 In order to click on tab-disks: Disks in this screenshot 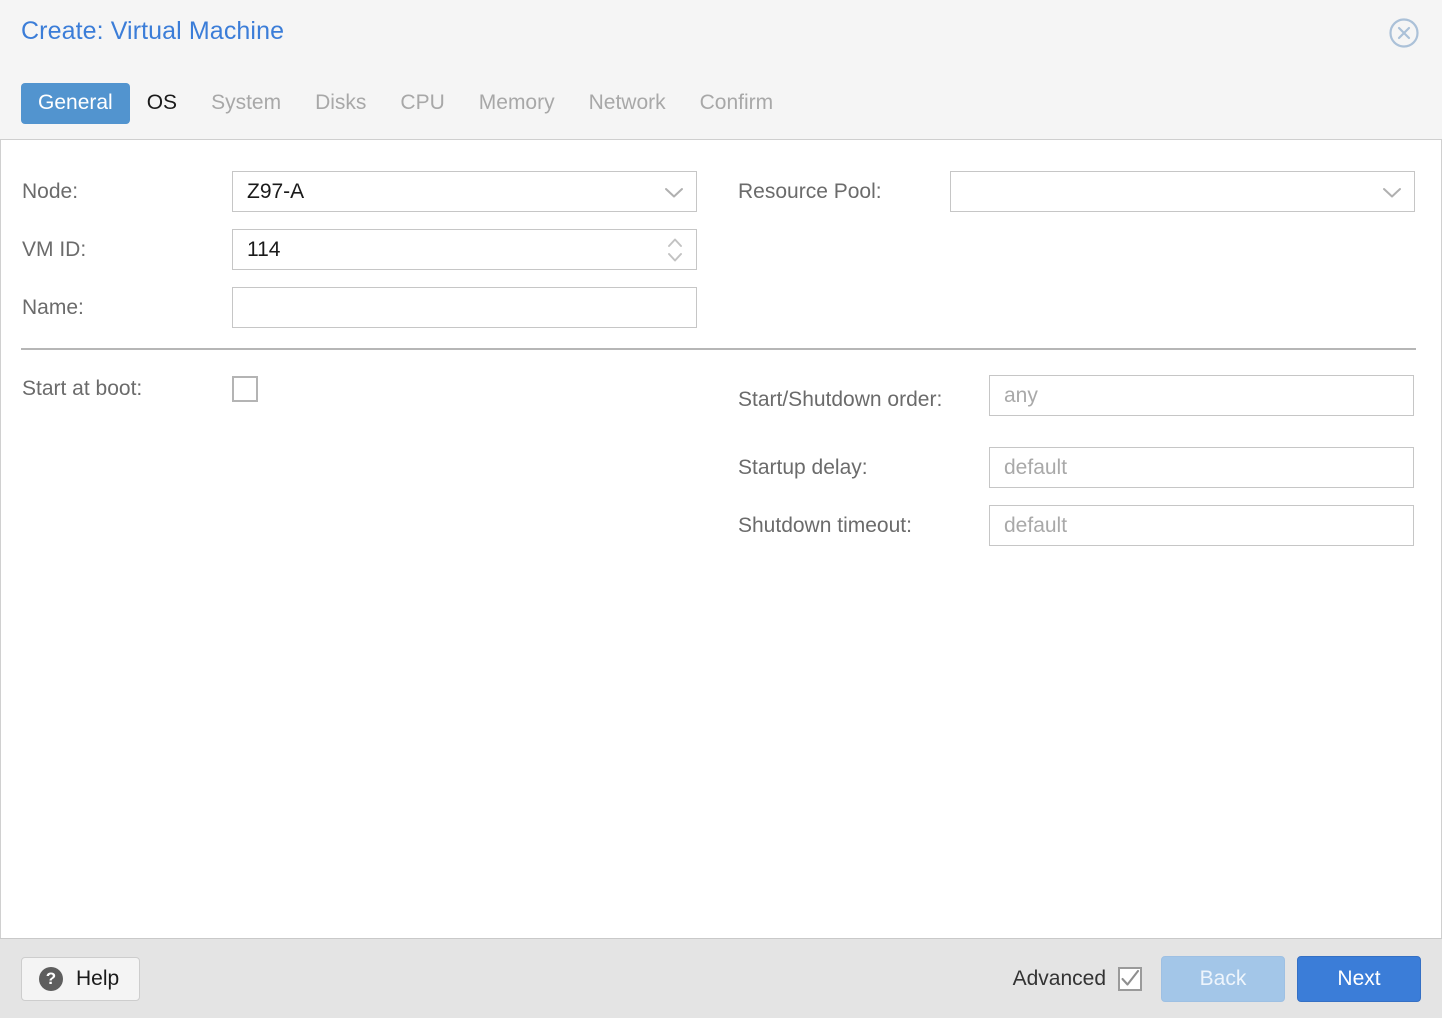, I will do `click(340, 103)`.